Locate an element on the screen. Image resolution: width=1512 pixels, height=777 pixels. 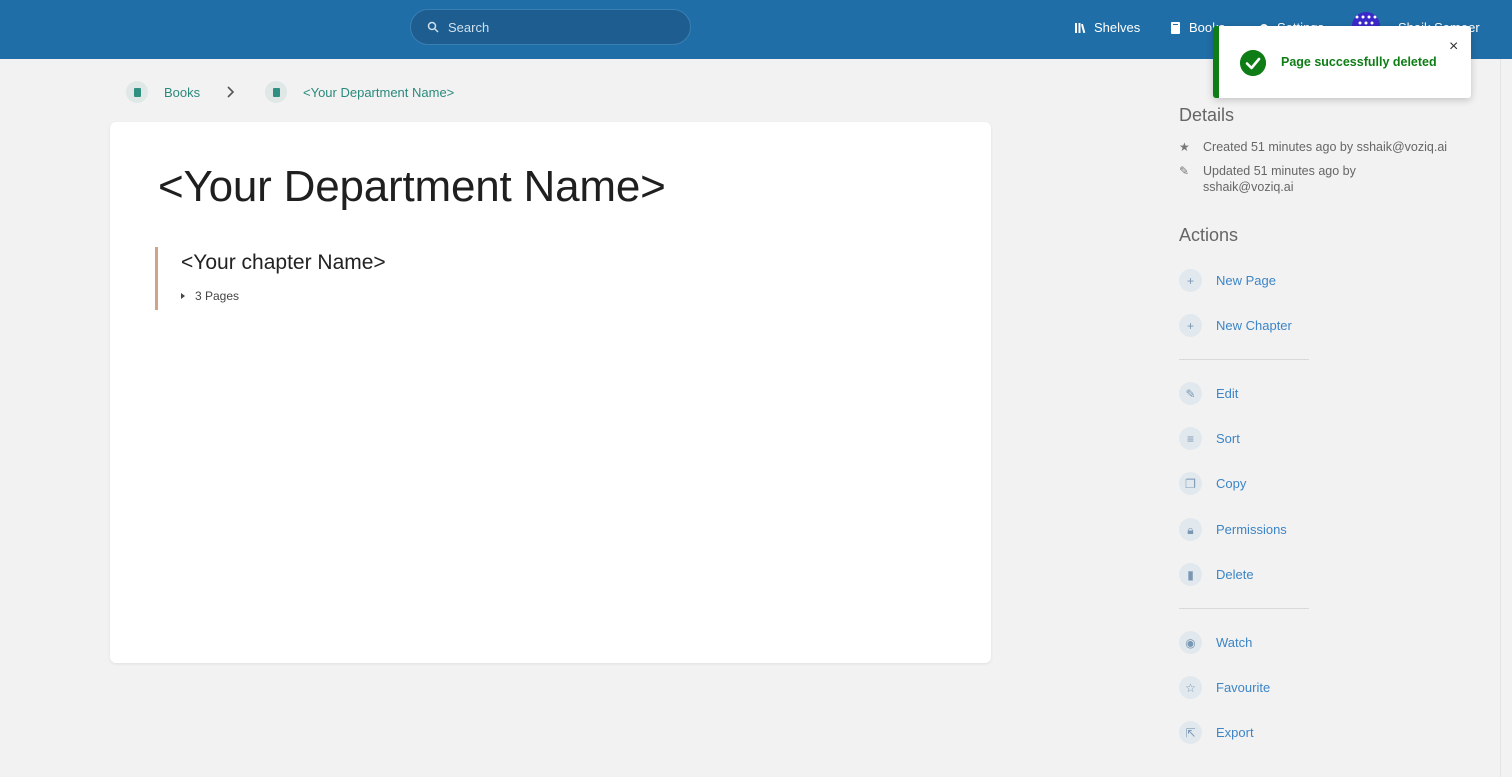
delete-label: Delete is located at coordinates (1235, 574).